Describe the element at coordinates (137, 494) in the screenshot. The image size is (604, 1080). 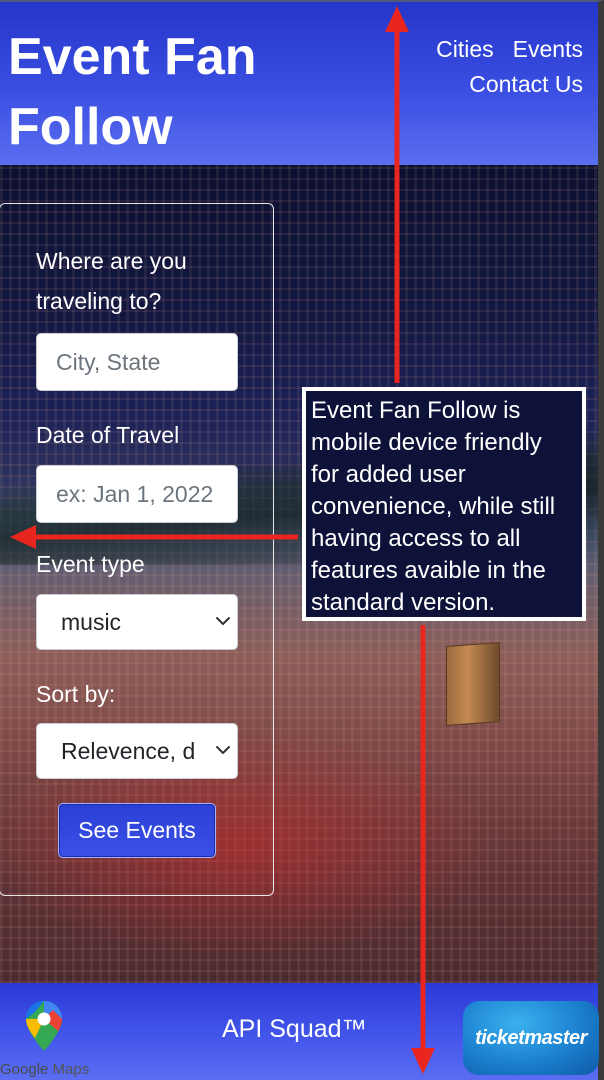
I see `travel-date-input` at that location.